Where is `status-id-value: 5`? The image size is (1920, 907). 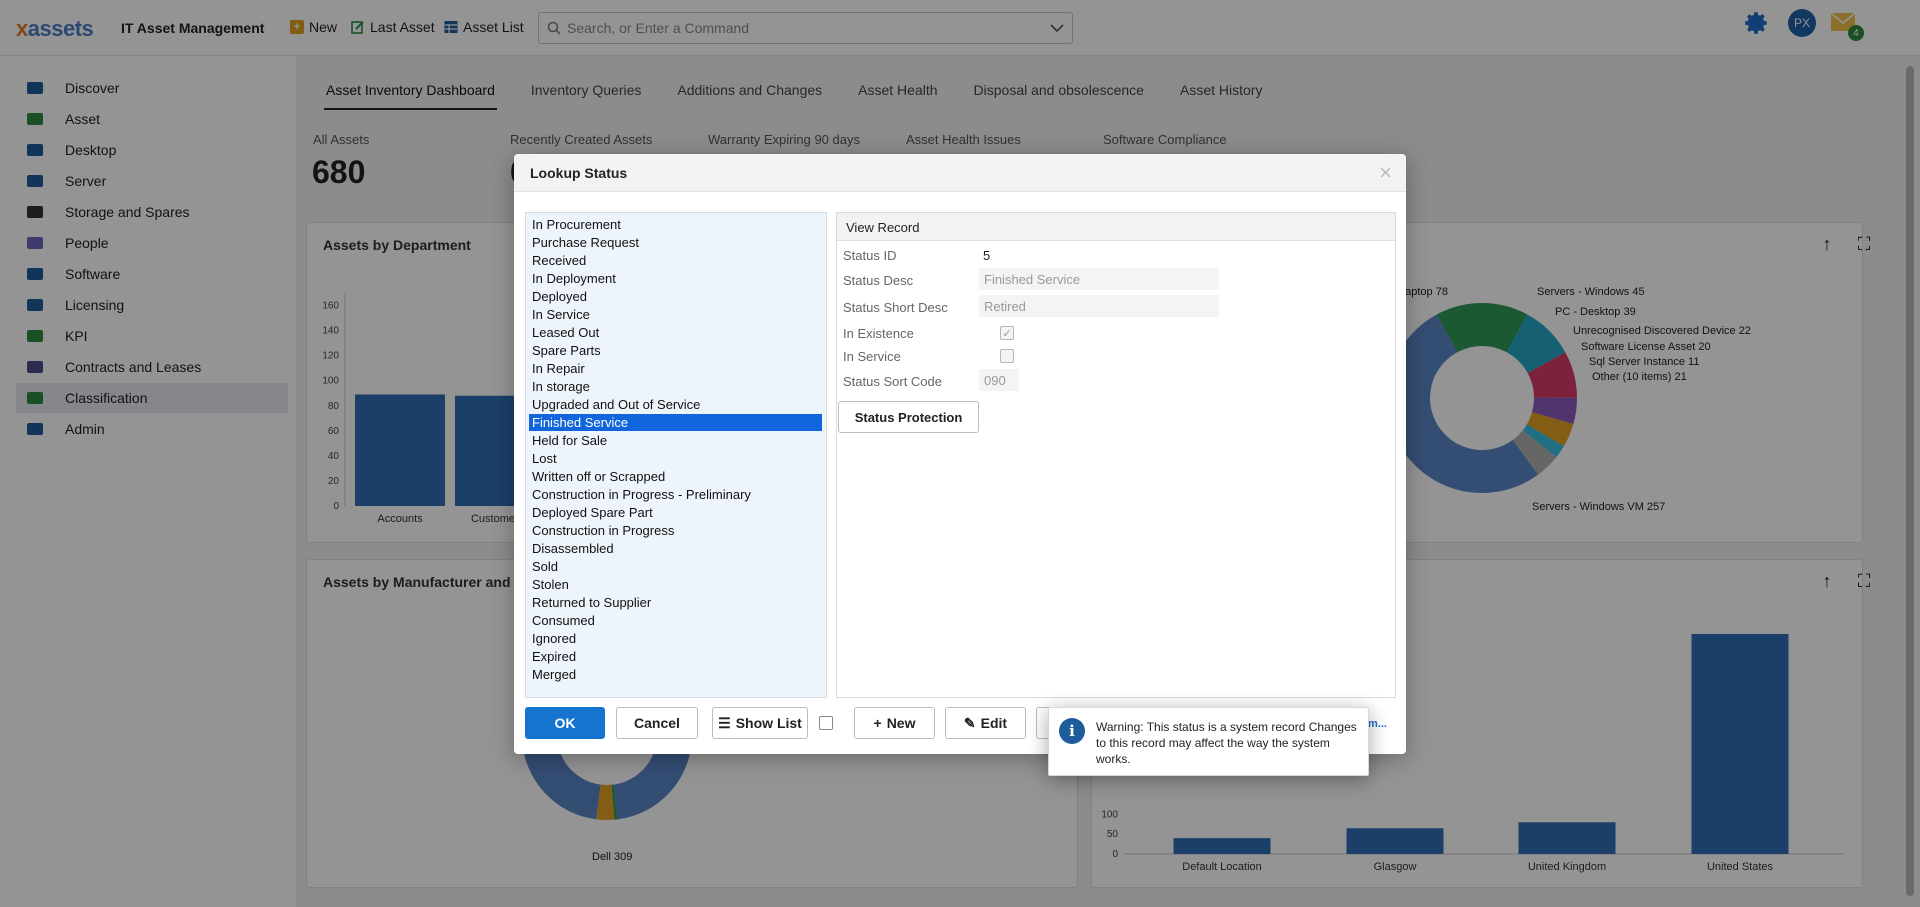
status-id-value: 5 is located at coordinates (987, 255).